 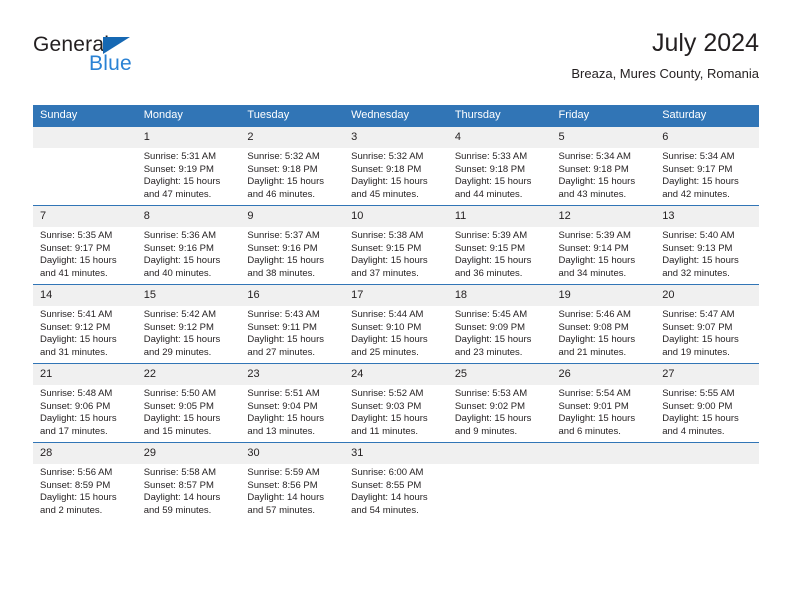 What do you see at coordinates (707, 216) in the screenshot?
I see `day-number: 13` at bounding box center [707, 216].